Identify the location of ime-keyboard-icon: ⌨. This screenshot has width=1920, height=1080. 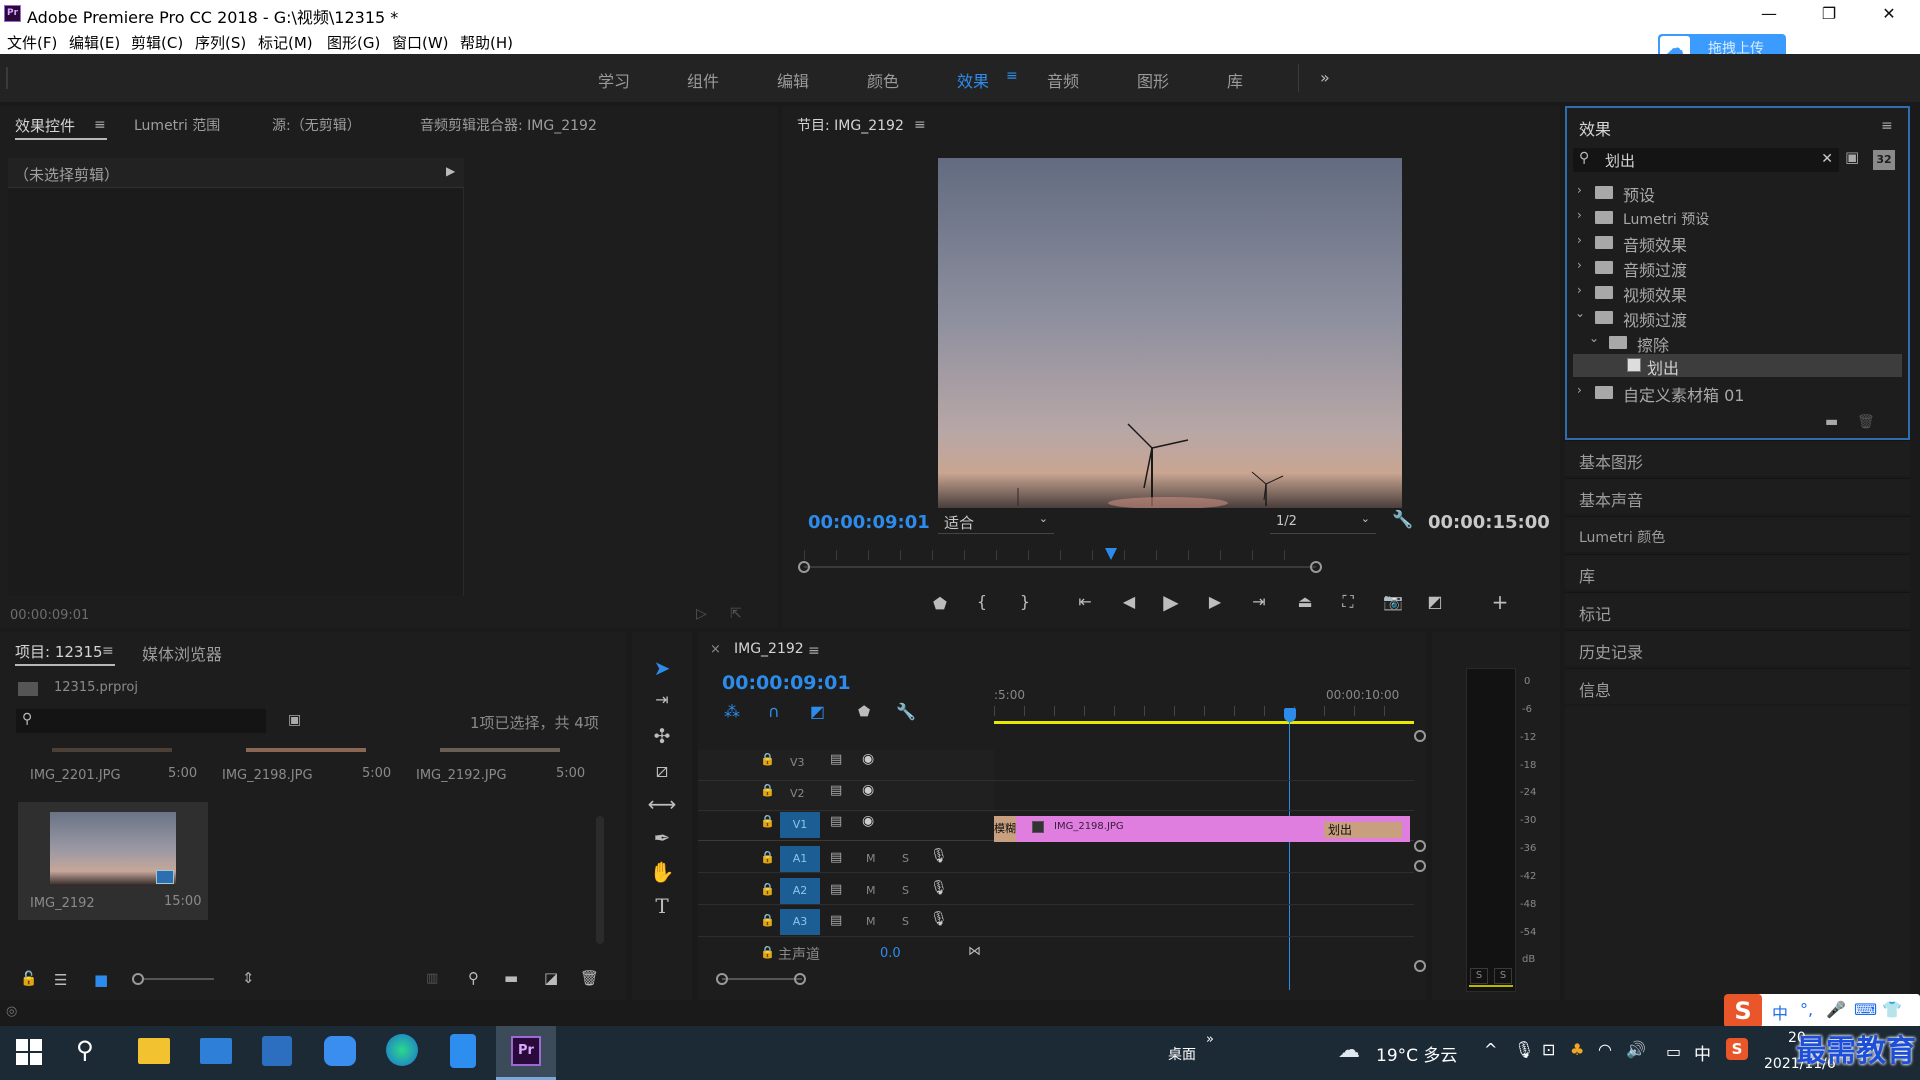
(1865, 1009).